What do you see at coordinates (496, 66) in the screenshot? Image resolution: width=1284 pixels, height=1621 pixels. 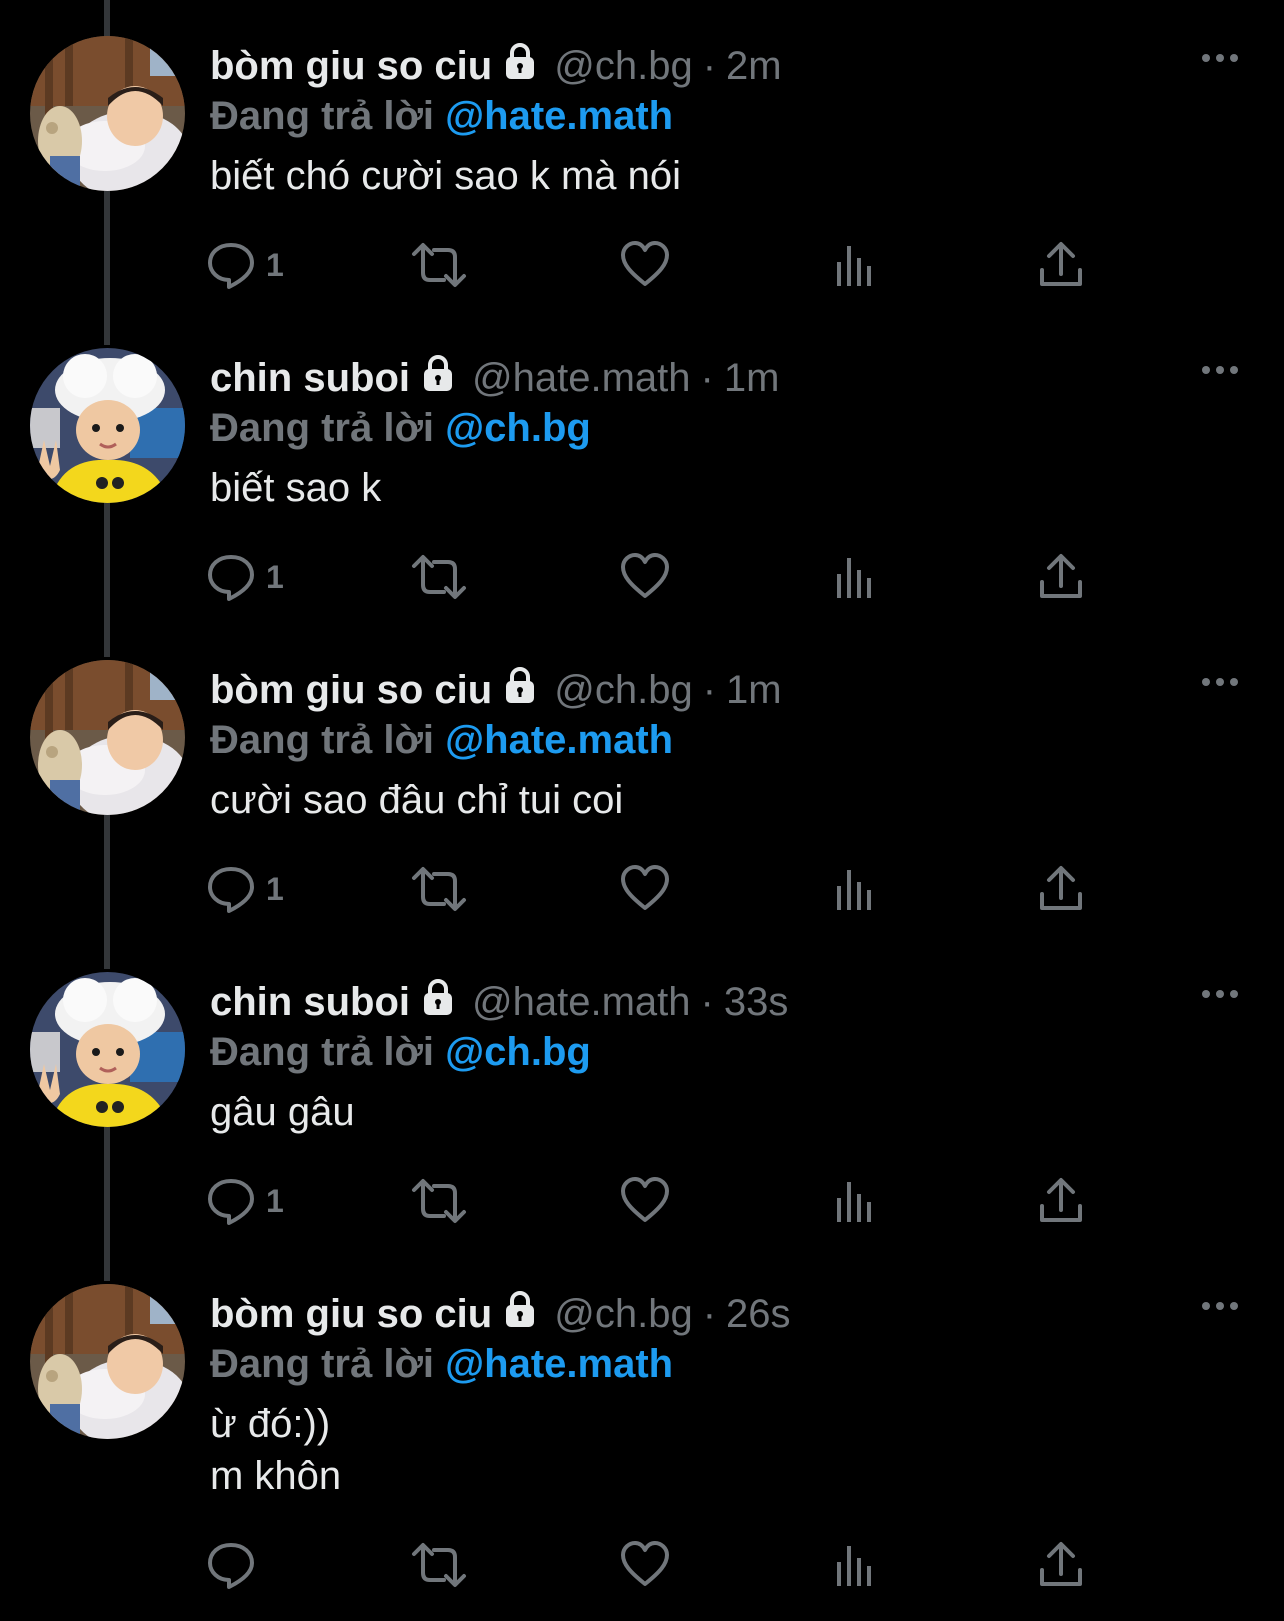 I see `tweet-header: bòm giu so ciu @ch.bg · 2m` at bounding box center [496, 66].